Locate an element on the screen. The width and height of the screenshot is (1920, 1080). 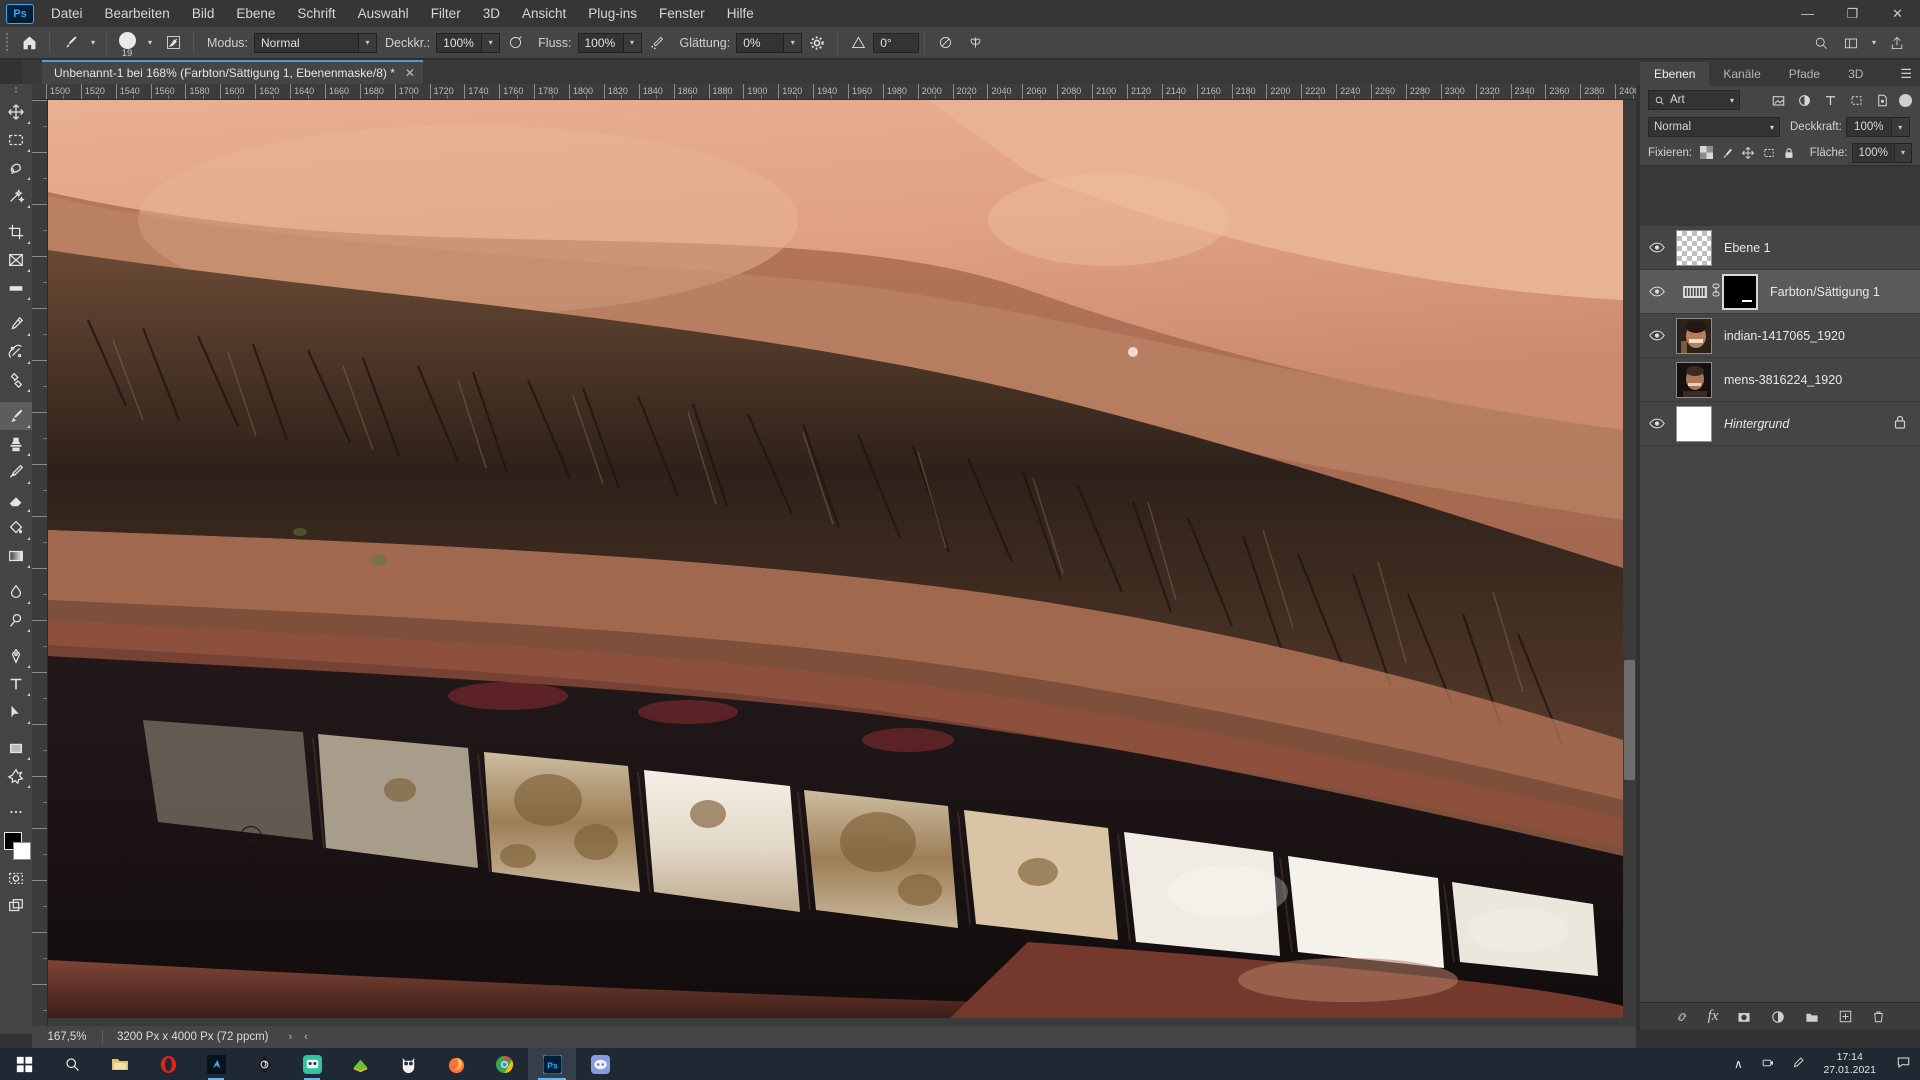
menu-item-plug-ins: Plug-ins is located at coordinates (612, 13).